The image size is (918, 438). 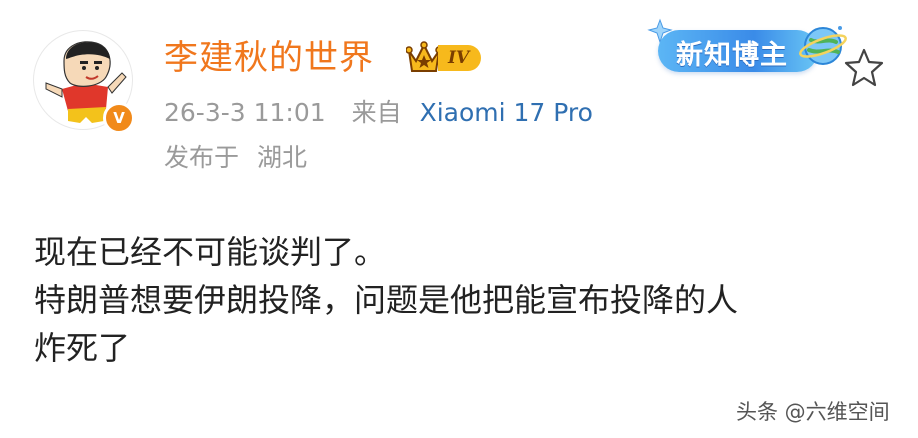 I want to click on post-timestamp: 26-3-3 11:01, so click(x=245, y=112).